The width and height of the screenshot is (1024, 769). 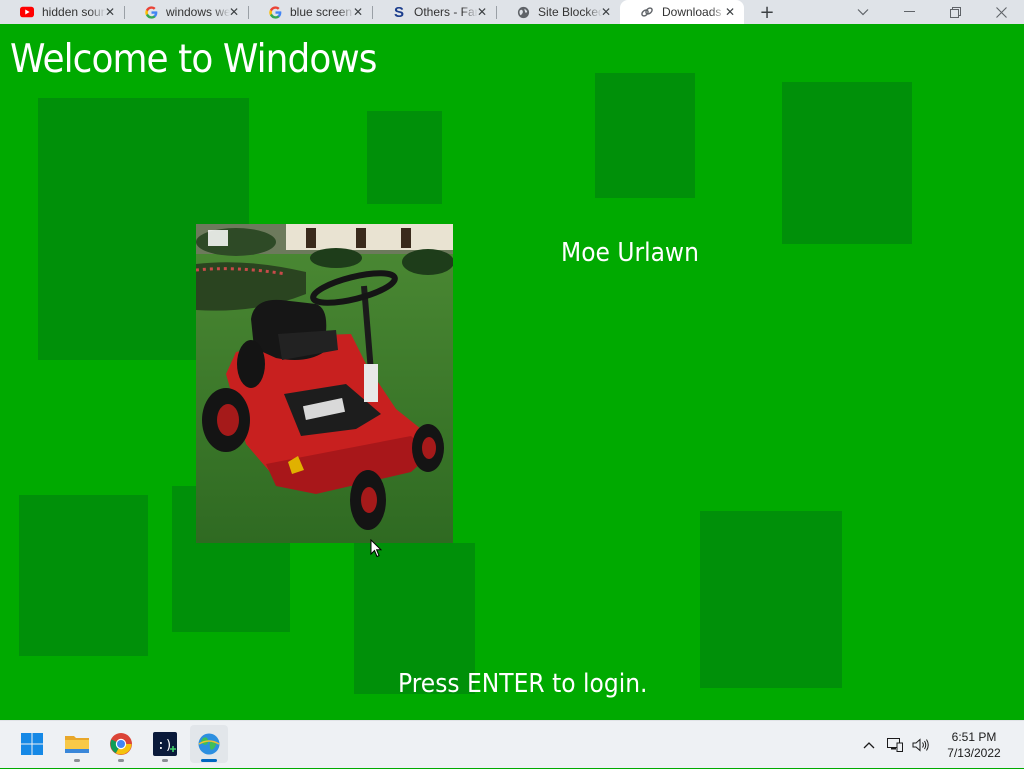 What do you see at coordinates (767, 12) in the screenshot?
I see `new-tab-button: +` at bounding box center [767, 12].